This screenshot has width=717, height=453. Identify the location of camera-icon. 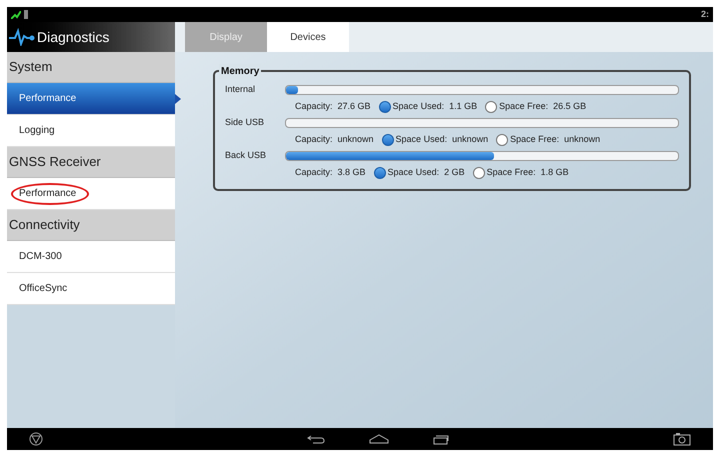
(682, 439).